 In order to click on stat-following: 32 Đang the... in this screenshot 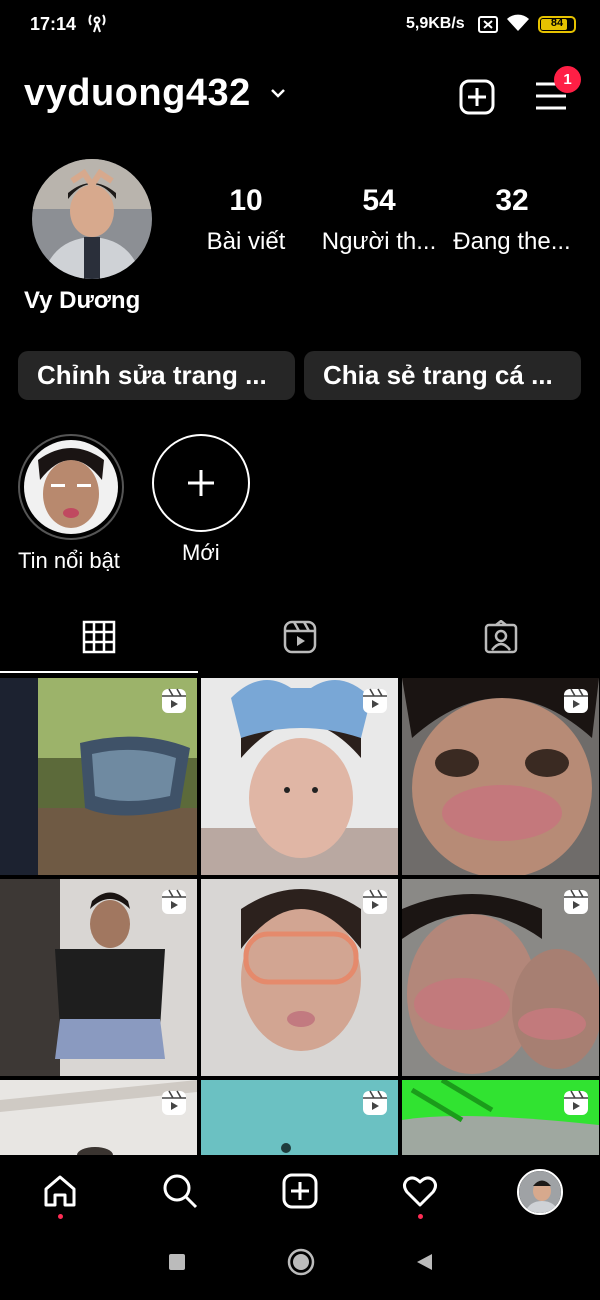, I will do `click(512, 220)`.